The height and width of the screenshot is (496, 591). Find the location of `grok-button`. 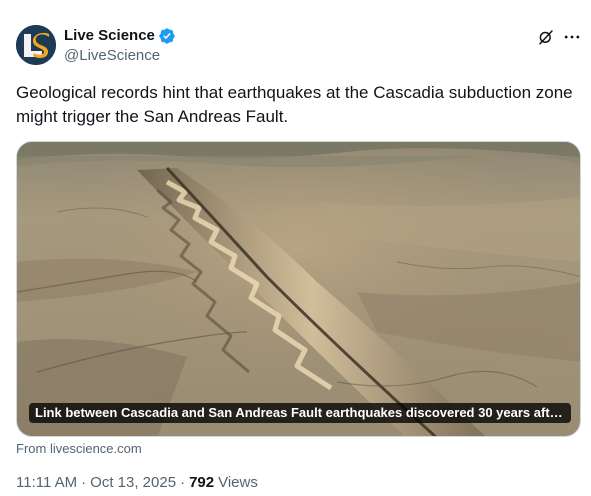

grok-button is located at coordinates (546, 37).